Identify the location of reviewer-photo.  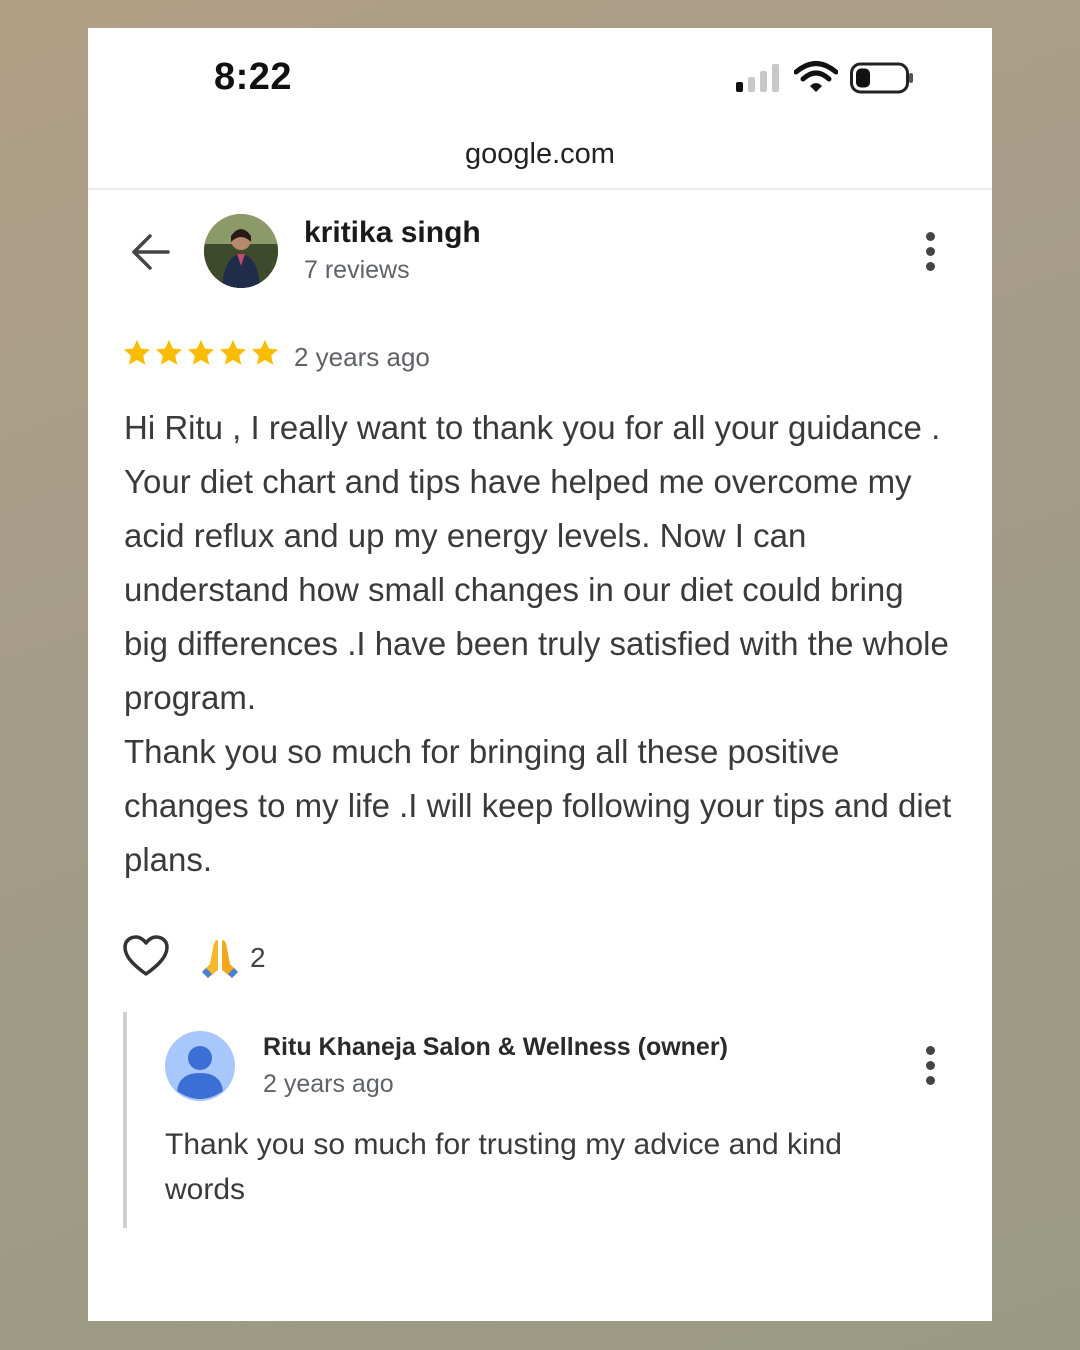
(241, 251).